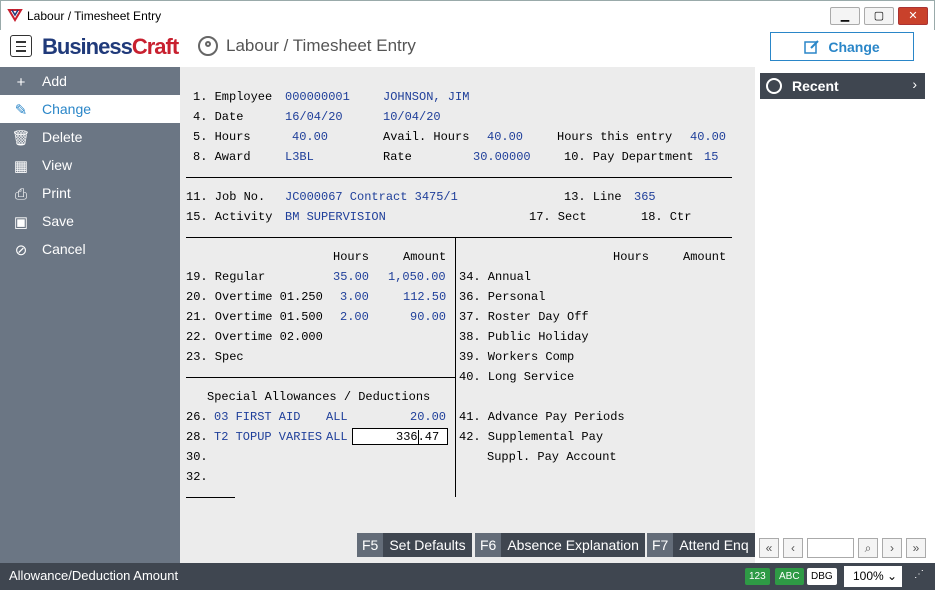  Describe the element at coordinates (822, 576) in the screenshot. I see `debug-badge: DBG` at that location.